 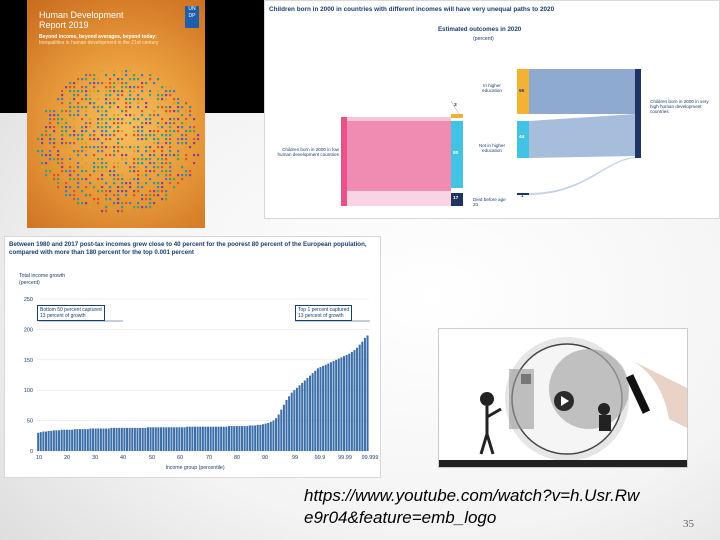 I want to click on youtube-video-thumbnail, so click(x=563, y=398).